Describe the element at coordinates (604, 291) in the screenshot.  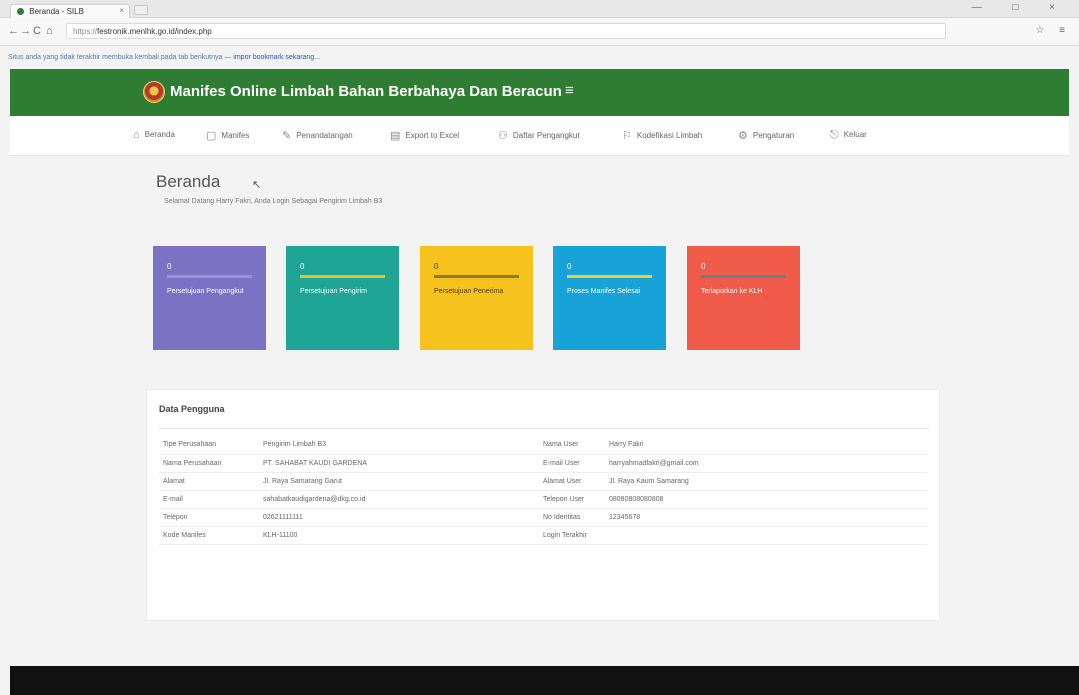
I see `card-label: Proses Manifes Selesai` at that location.